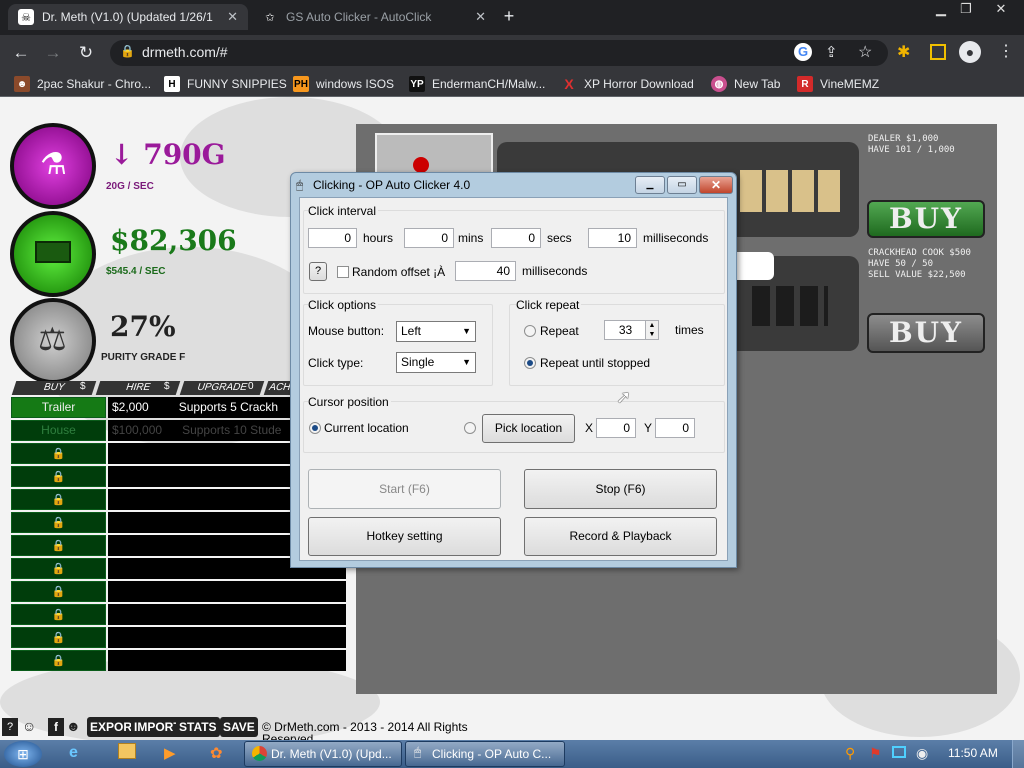 This screenshot has height=768, width=1024. Describe the element at coordinates (903, 52) in the screenshot. I see `extensions-puzzle-icon: ✱` at that location.